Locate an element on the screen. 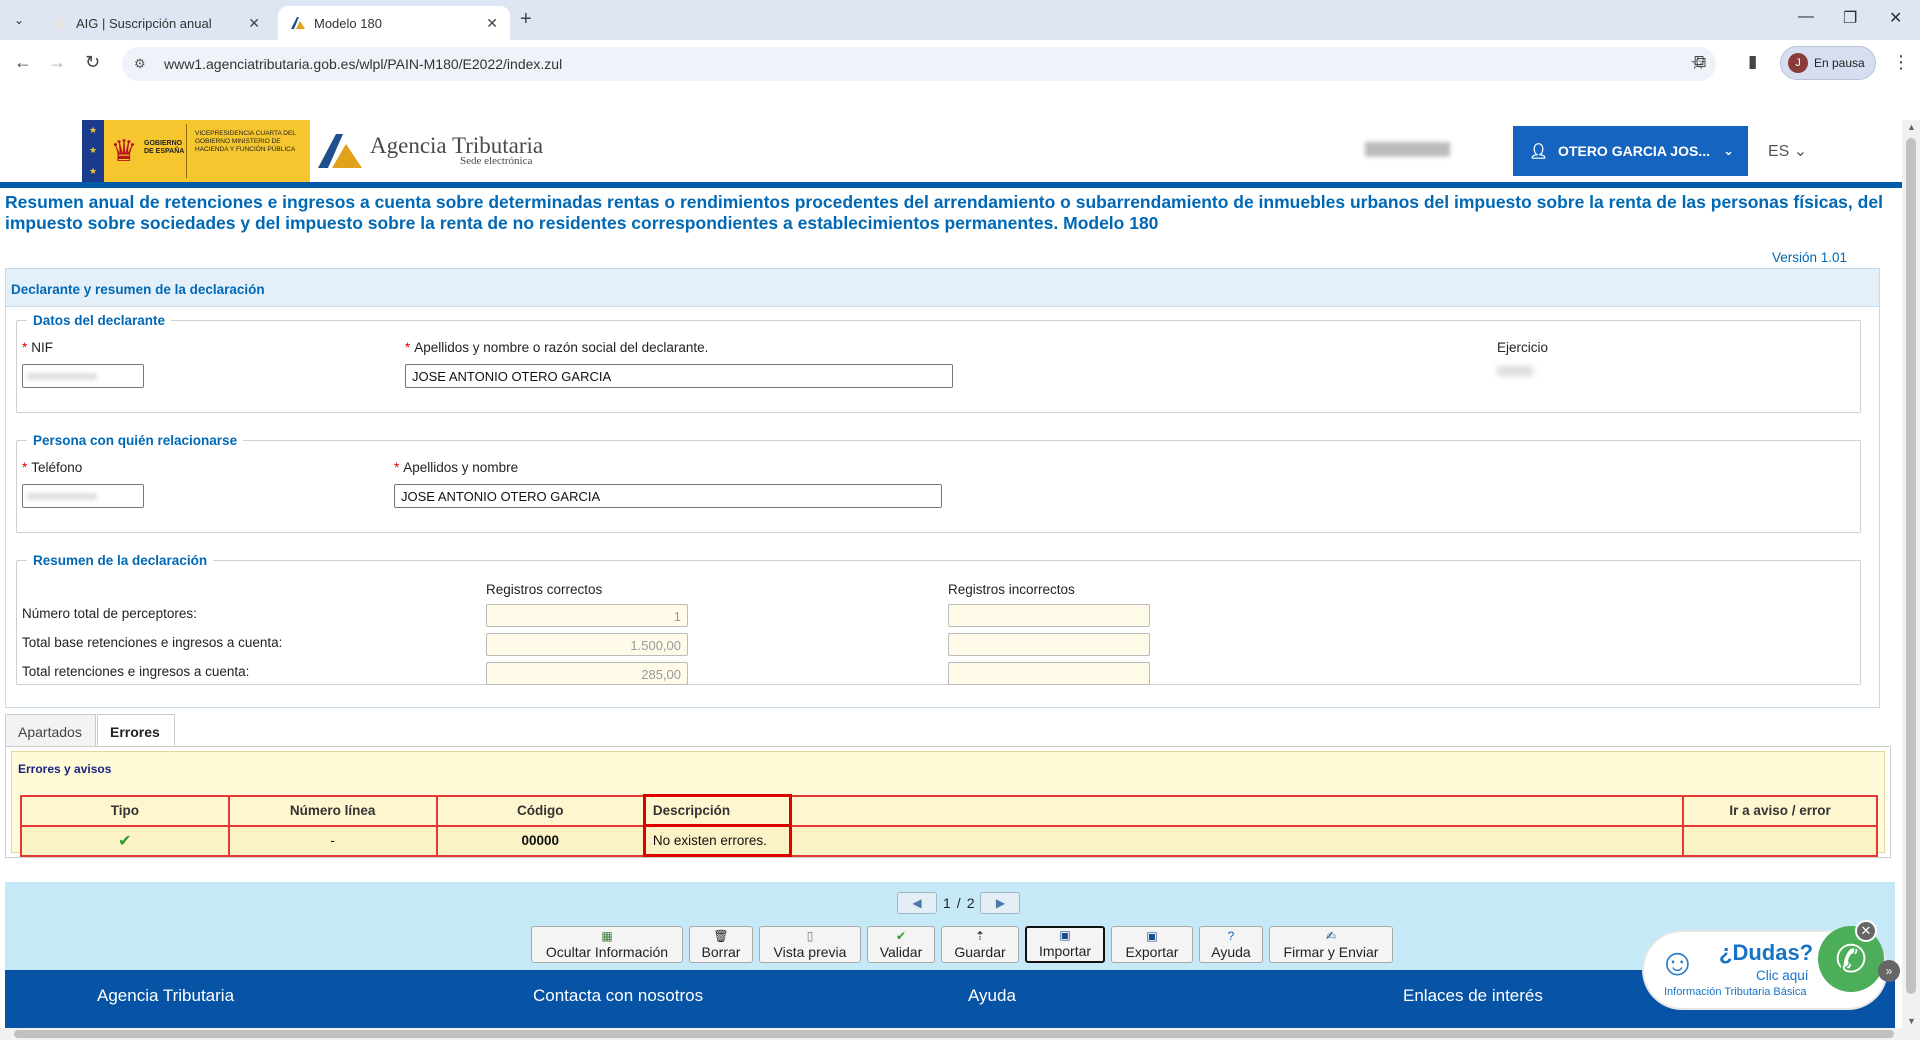  tab-errores: Errores is located at coordinates (136, 730).